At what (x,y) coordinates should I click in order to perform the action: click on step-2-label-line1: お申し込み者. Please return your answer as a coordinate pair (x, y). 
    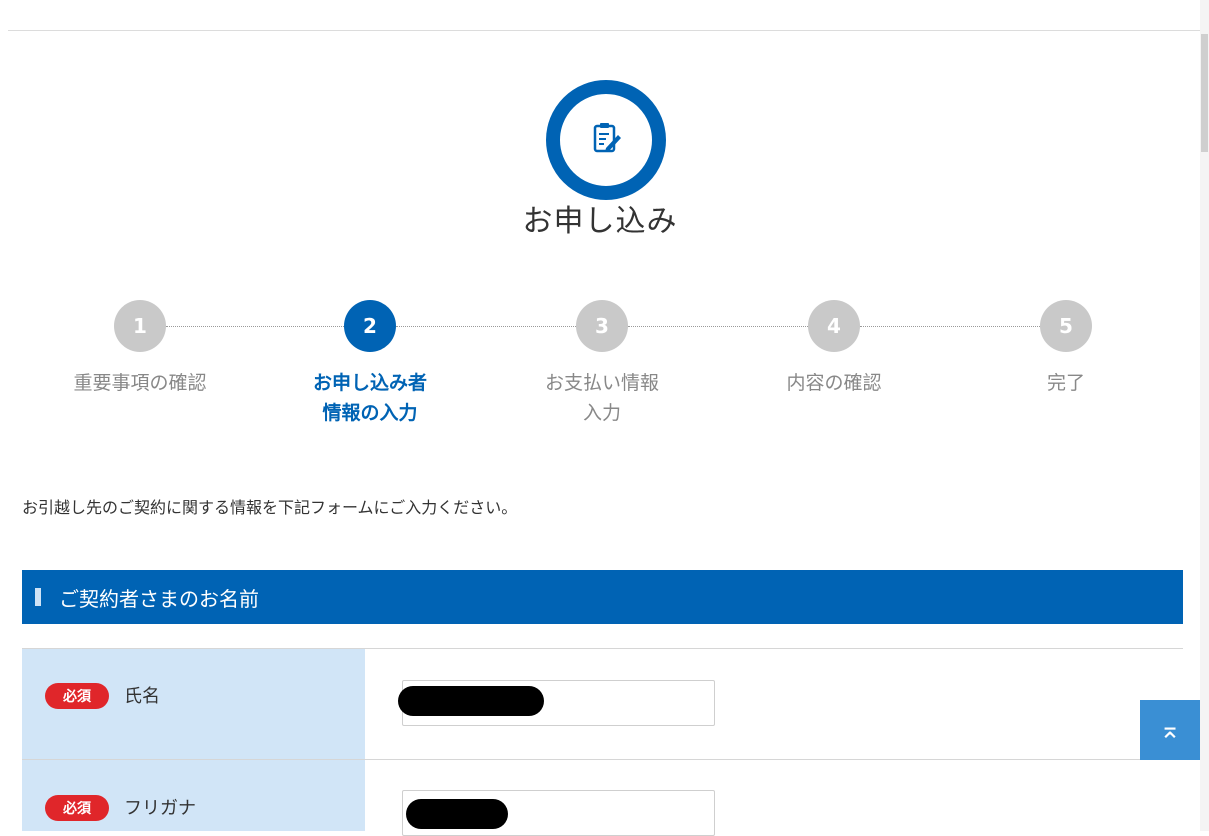
    Looking at the image, I should click on (369, 383).